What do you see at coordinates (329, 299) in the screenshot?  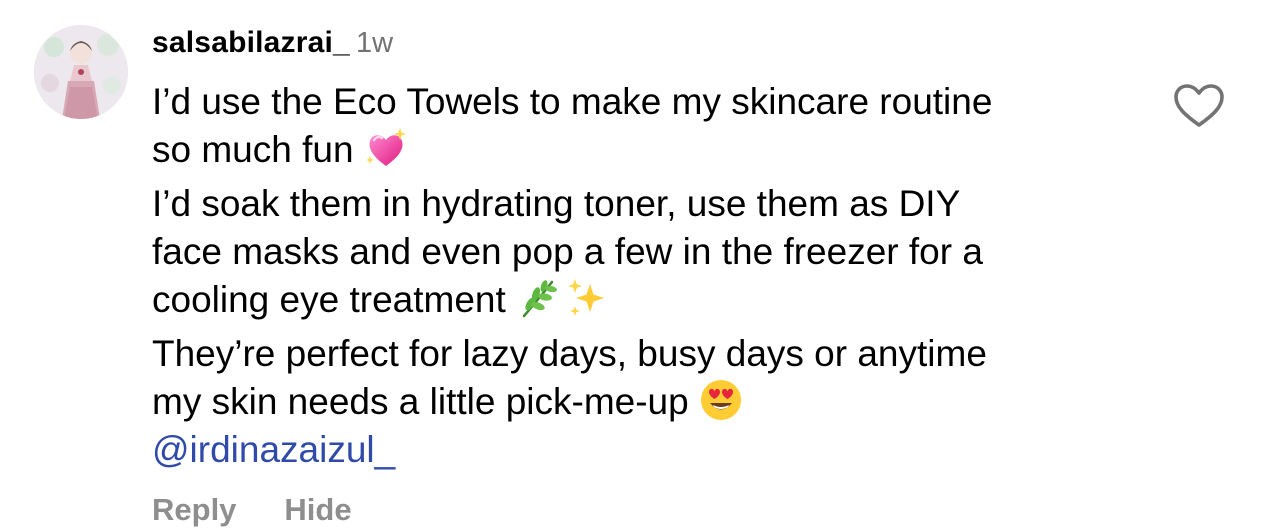 I see `comment-line: cooling eye treatment` at bounding box center [329, 299].